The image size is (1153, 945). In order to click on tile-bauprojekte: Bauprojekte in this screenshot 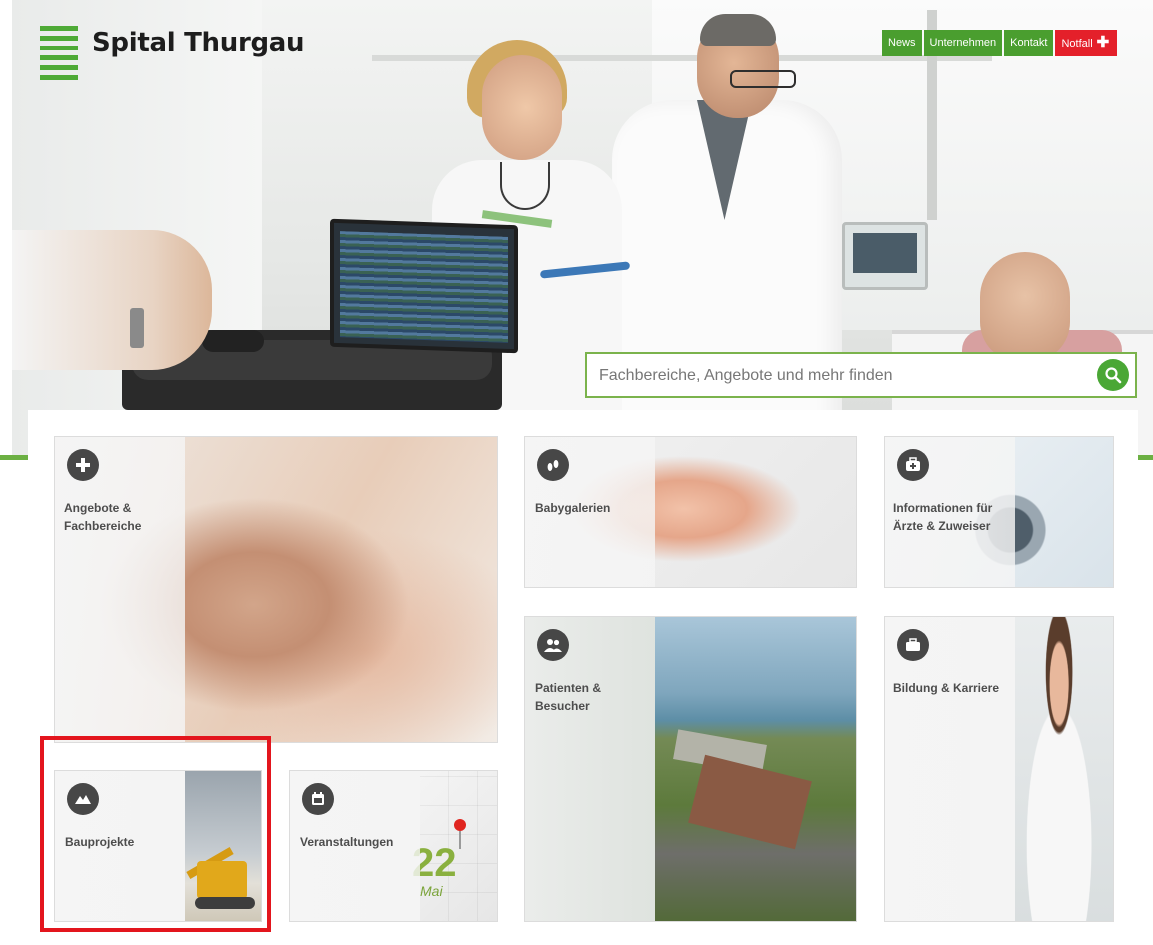, I will do `click(158, 846)`.